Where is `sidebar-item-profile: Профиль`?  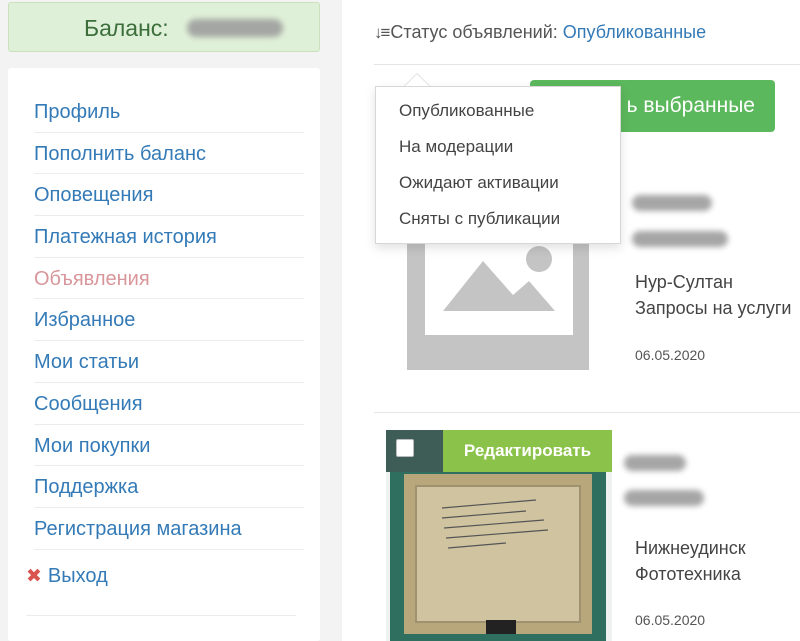
sidebar-item-profile: Профиль is located at coordinates (169, 112).